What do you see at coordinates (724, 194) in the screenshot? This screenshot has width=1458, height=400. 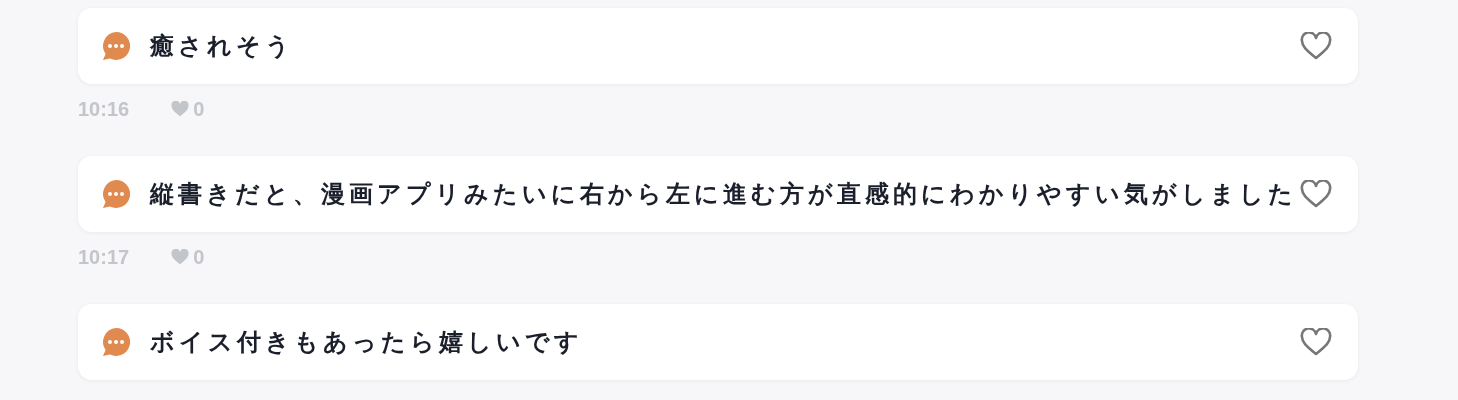 I see `comment-text: 縦書きだと、漫画アプリみたいに右から左に進む方が直感的にわかりやすい気がしました` at bounding box center [724, 194].